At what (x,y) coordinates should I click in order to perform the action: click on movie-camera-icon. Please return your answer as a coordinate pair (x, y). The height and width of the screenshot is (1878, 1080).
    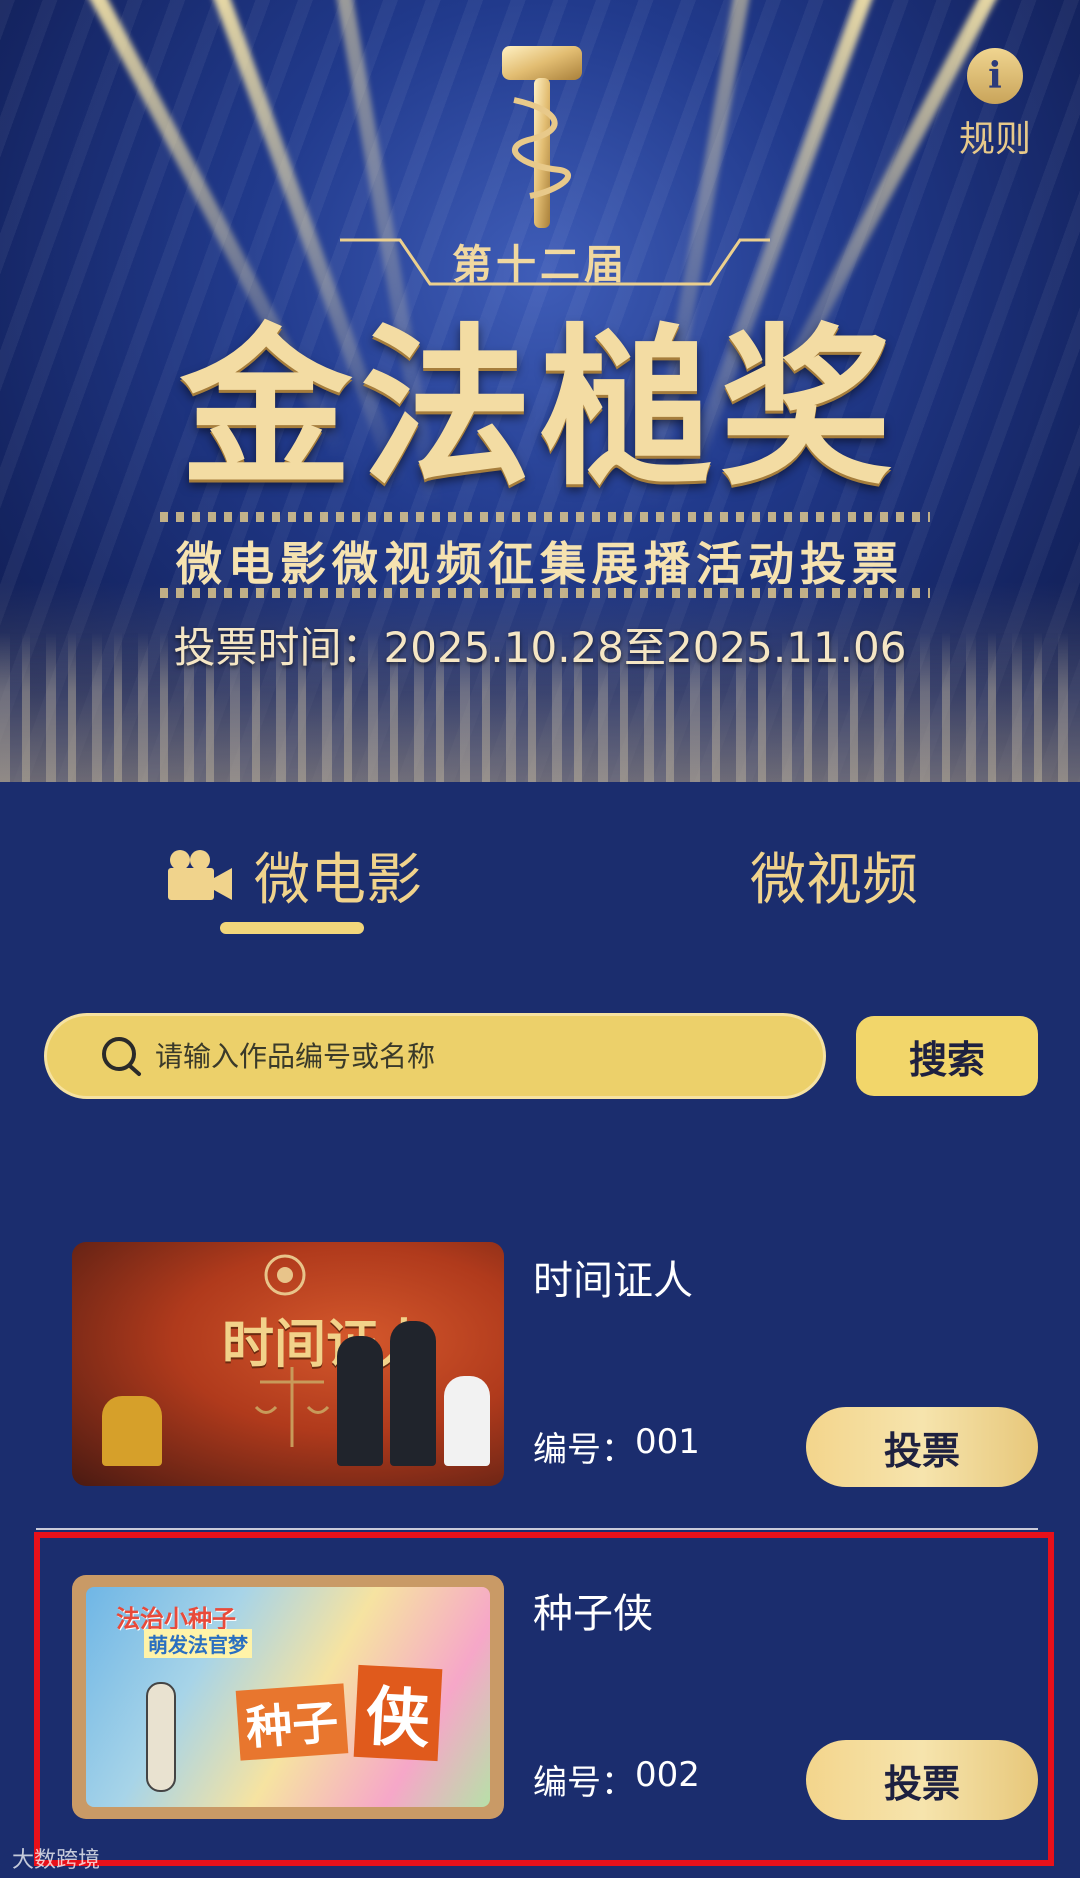
    Looking at the image, I should click on (200, 875).